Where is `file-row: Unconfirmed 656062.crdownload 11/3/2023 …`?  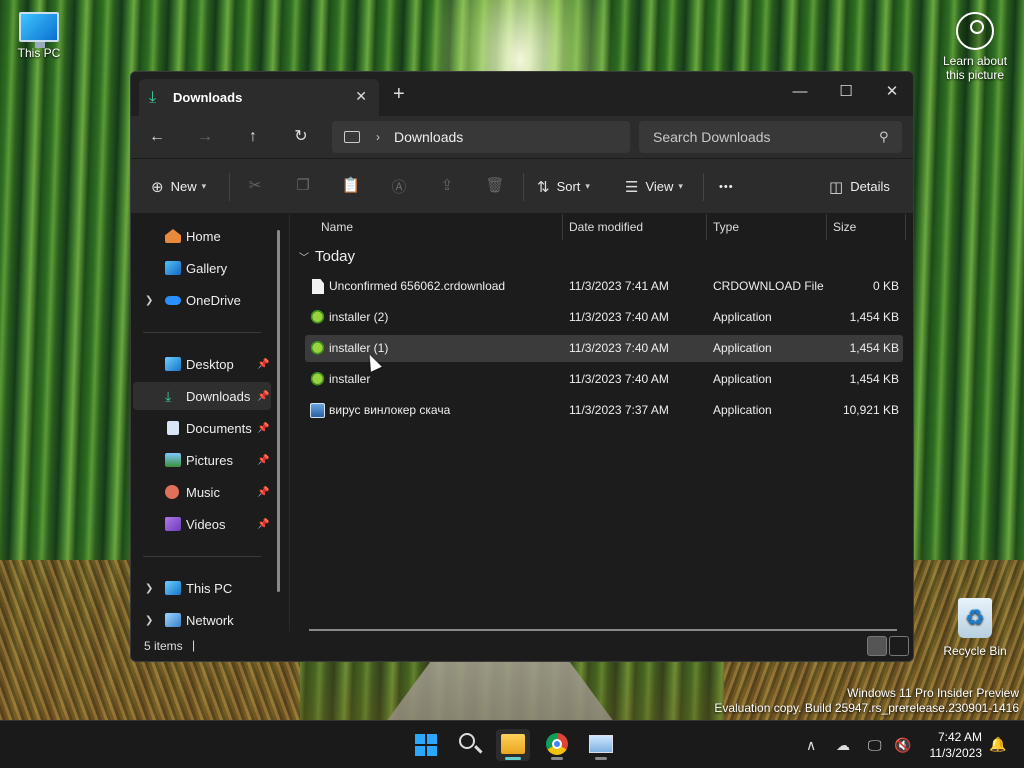 file-row: Unconfirmed 656062.crdownload 11/3/2023 … is located at coordinates (604, 286).